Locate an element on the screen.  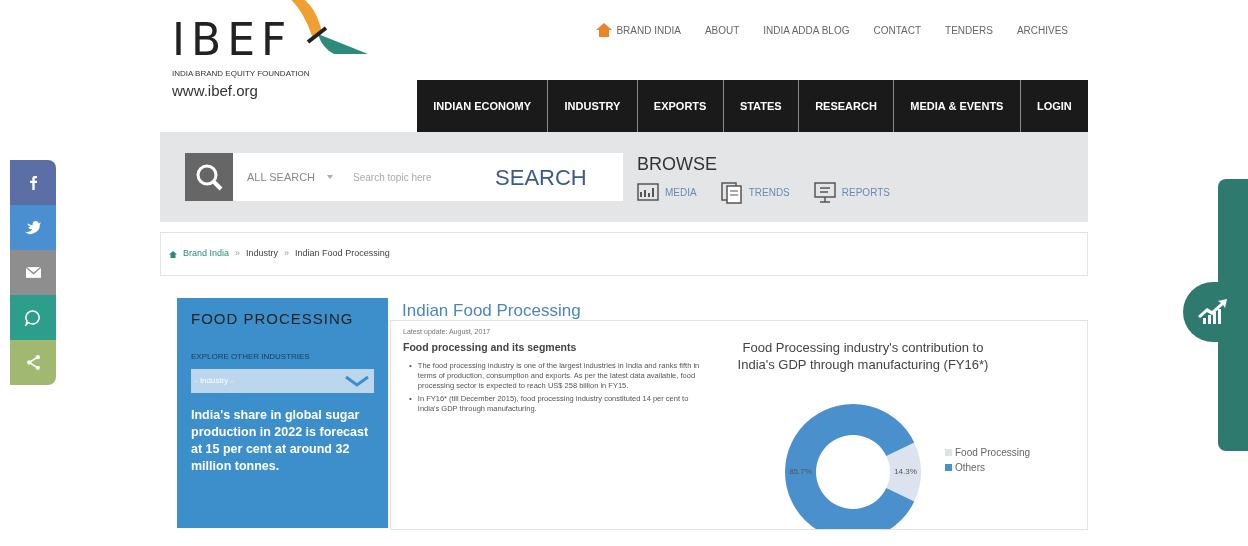
breadcrumb-link: Industry is located at coordinates (262, 254).